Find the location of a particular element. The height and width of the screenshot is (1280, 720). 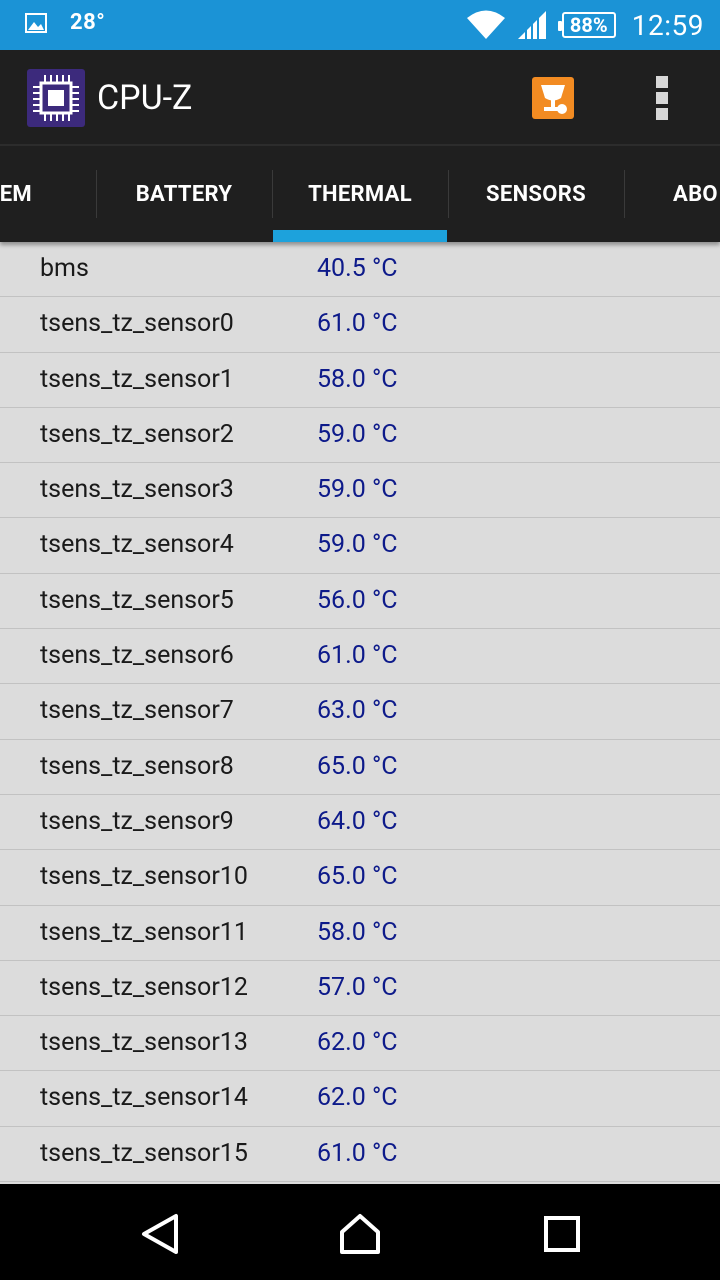

sensor-name: tsens_tz_sensor1 is located at coordinates (137, 379).